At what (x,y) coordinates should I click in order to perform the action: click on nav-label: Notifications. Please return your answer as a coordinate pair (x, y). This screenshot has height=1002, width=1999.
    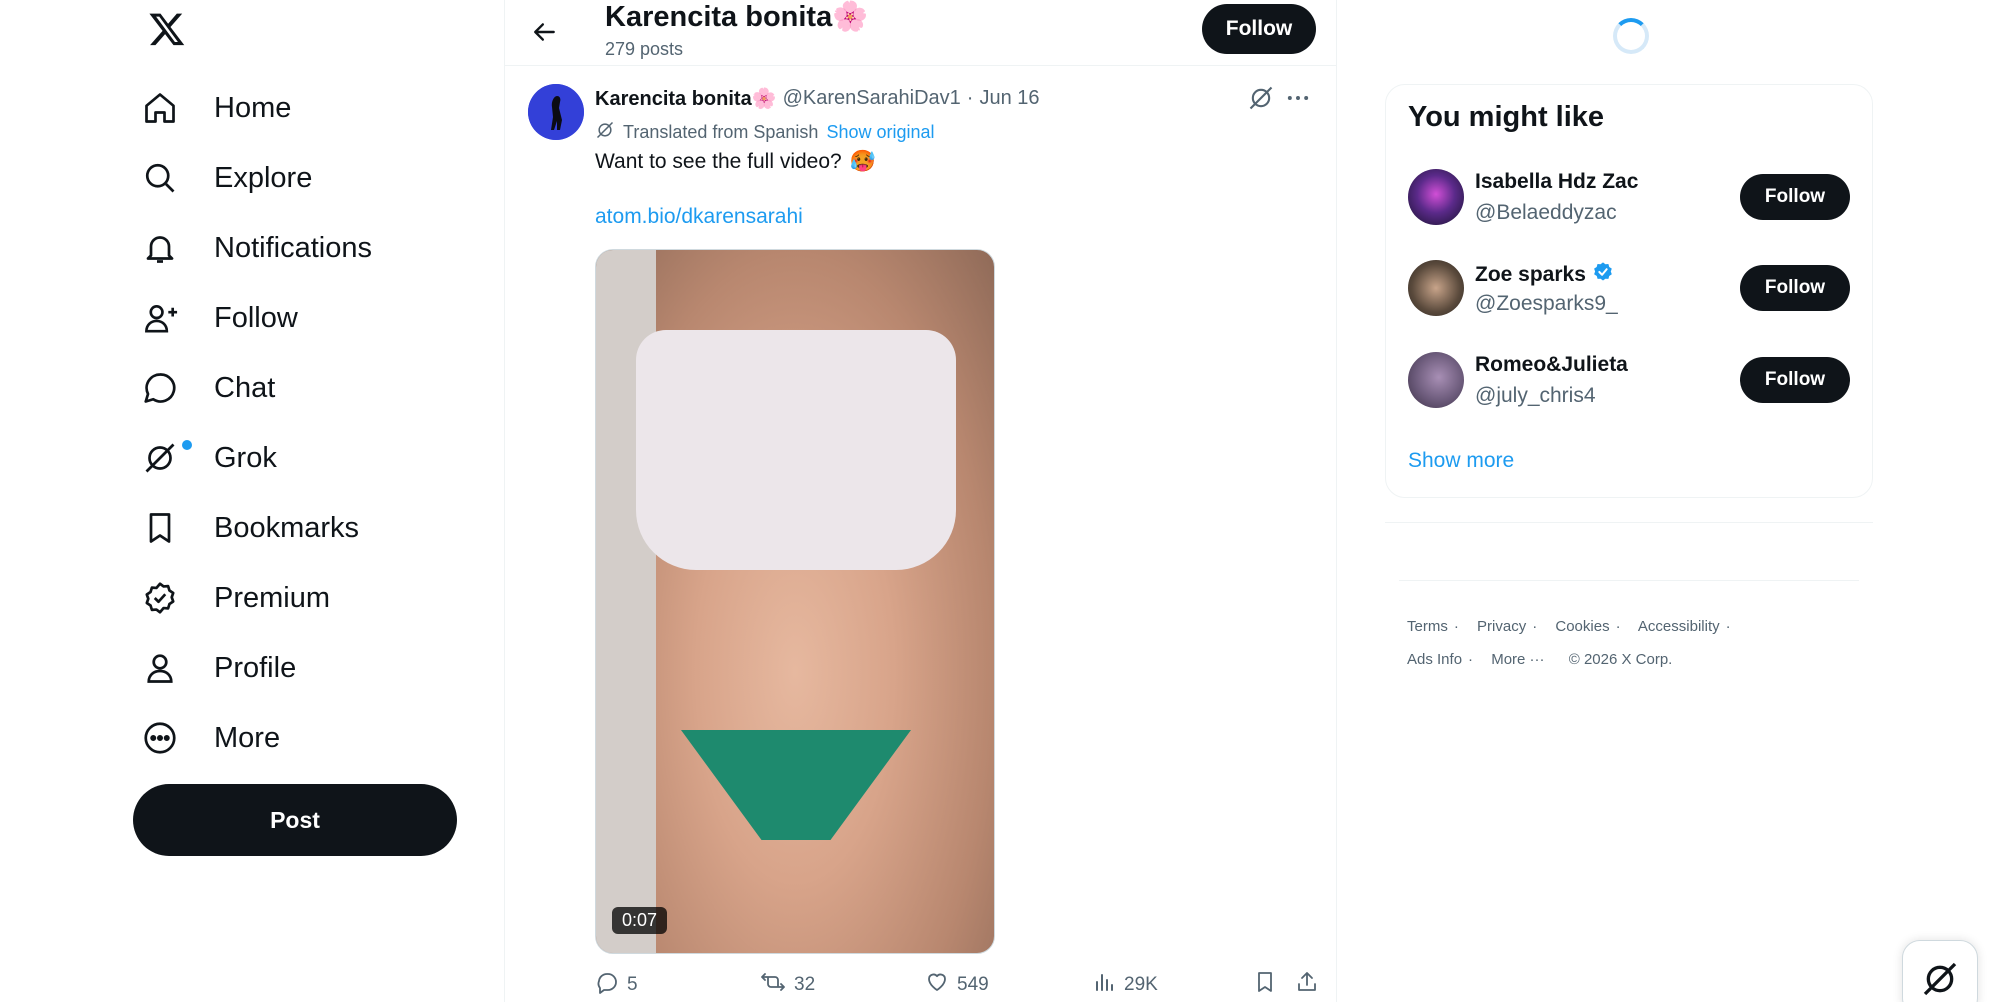
    Looking at the image, I should click on (293, 247).